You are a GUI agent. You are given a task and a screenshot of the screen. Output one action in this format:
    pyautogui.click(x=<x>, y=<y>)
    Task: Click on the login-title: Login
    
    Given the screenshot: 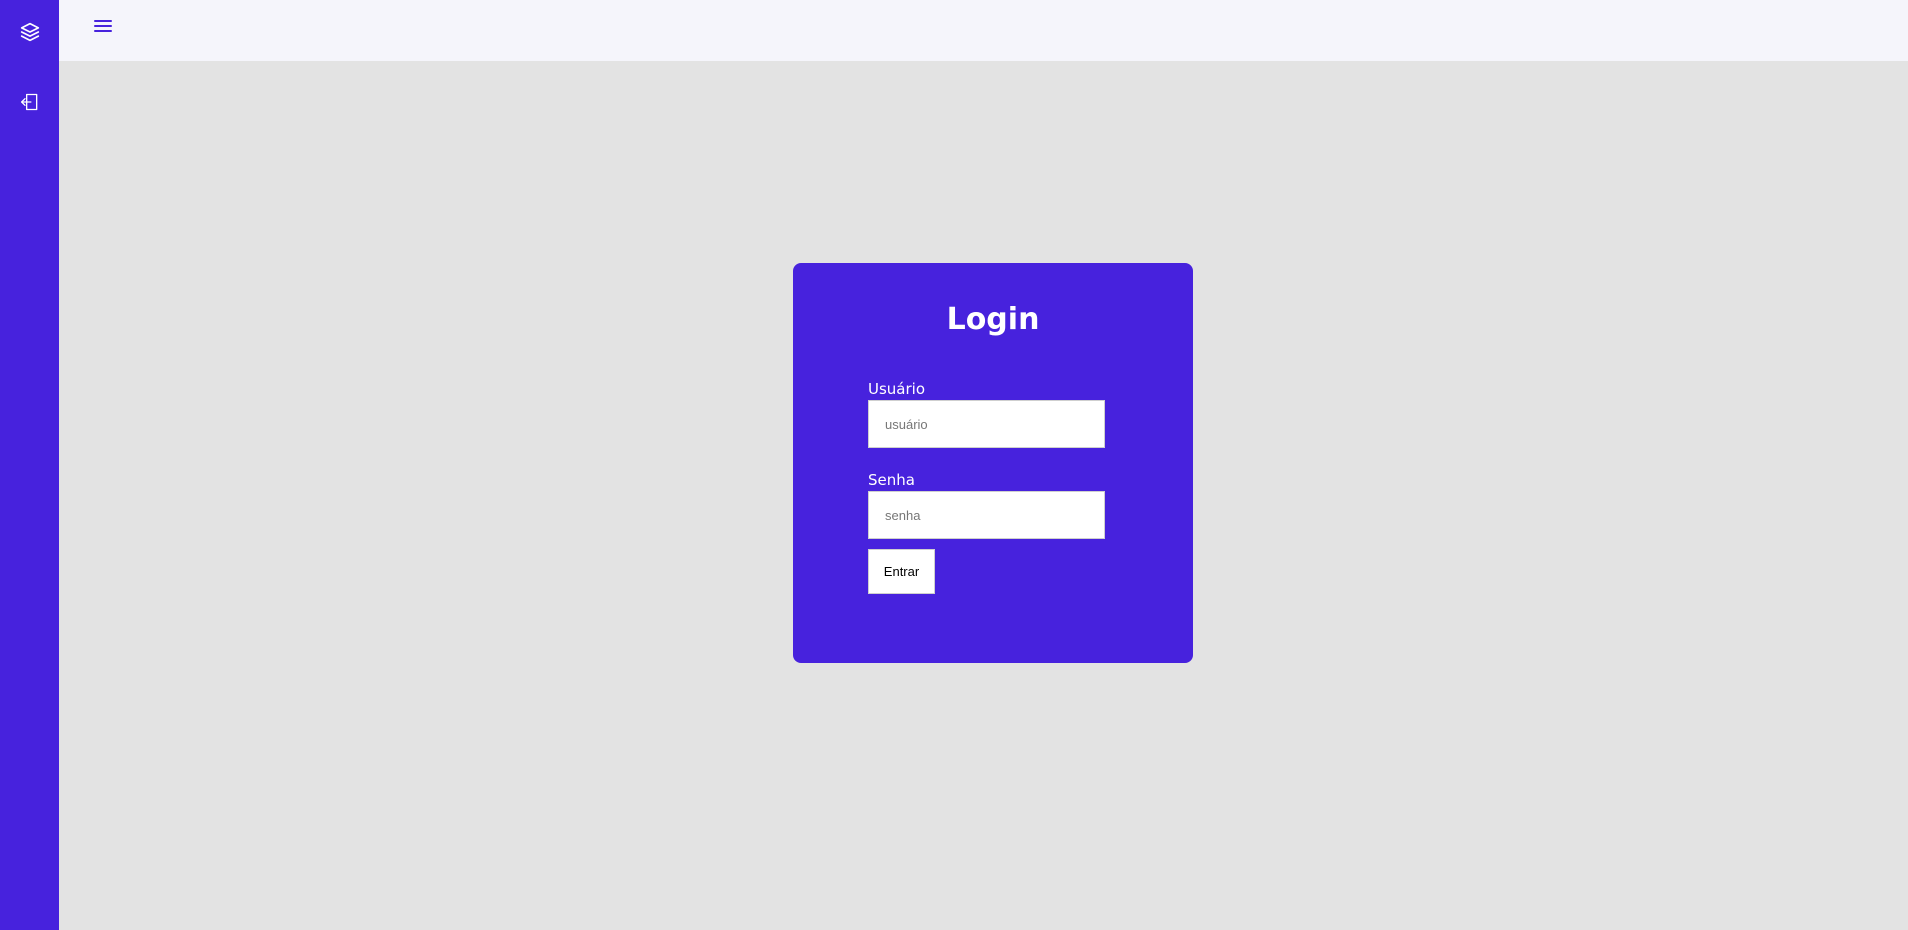 What is the action you would take?
    pyautogui.click(x=993, y=319)
    